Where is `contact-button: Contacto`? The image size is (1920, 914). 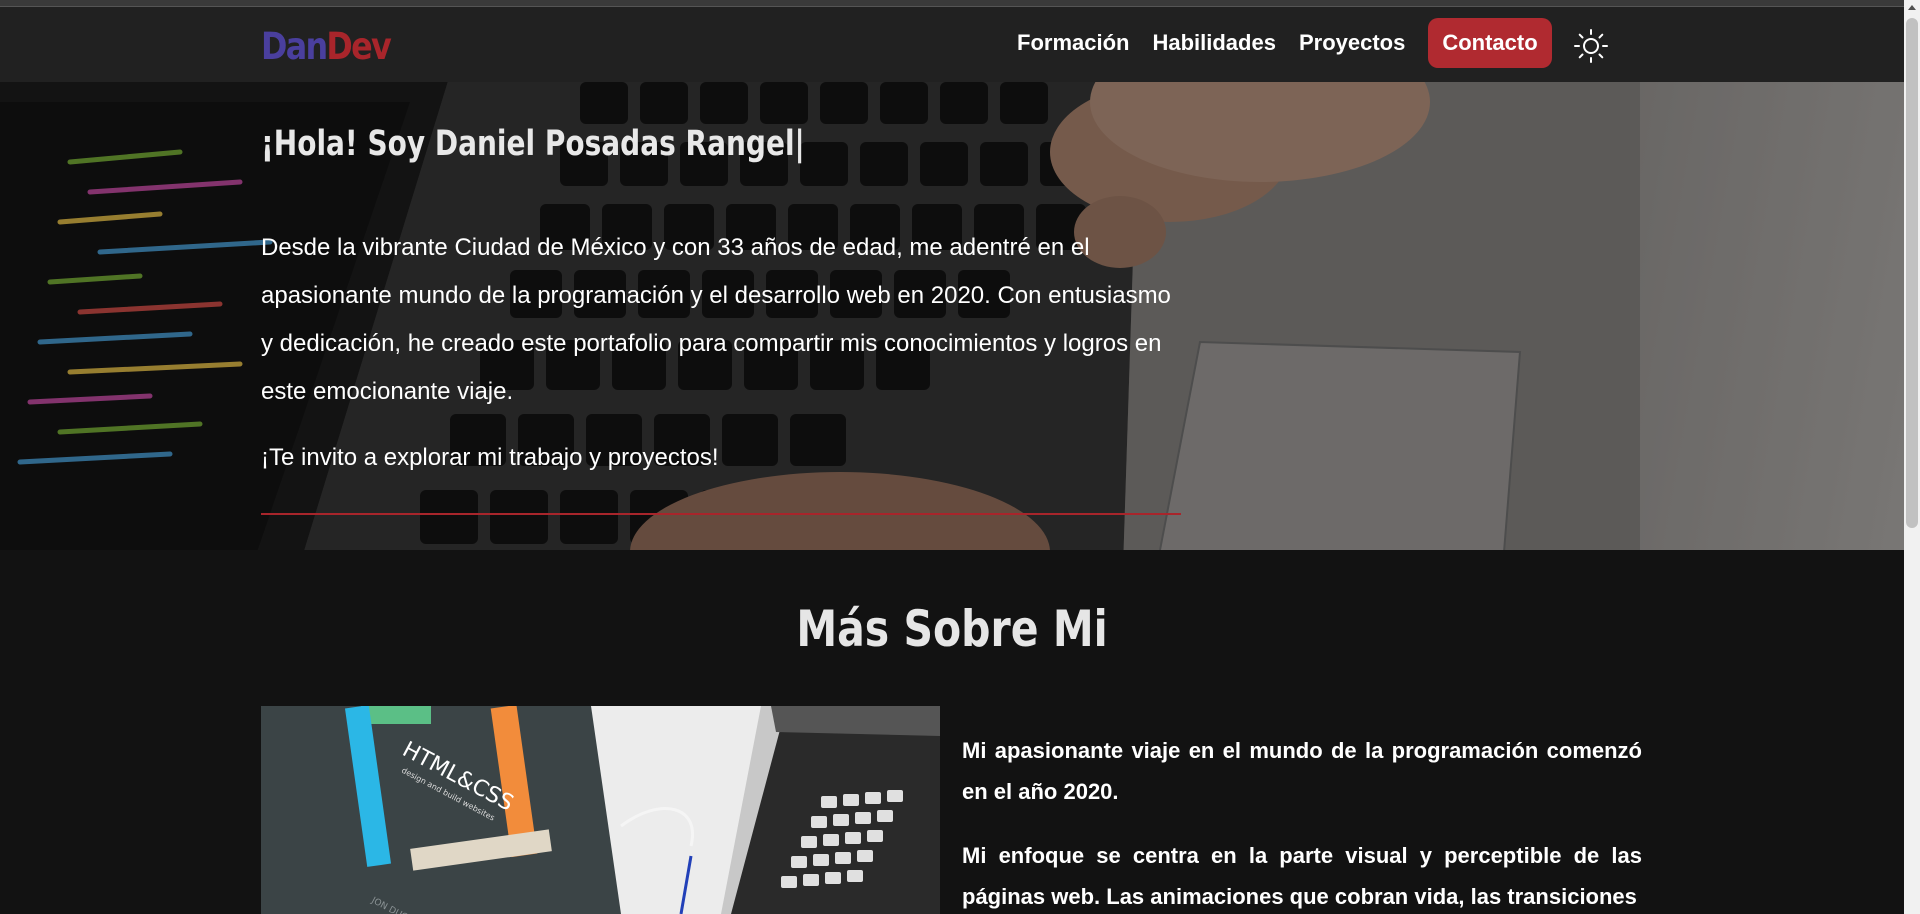
contact-button: Contacto is located at coordinates (1490, 43).